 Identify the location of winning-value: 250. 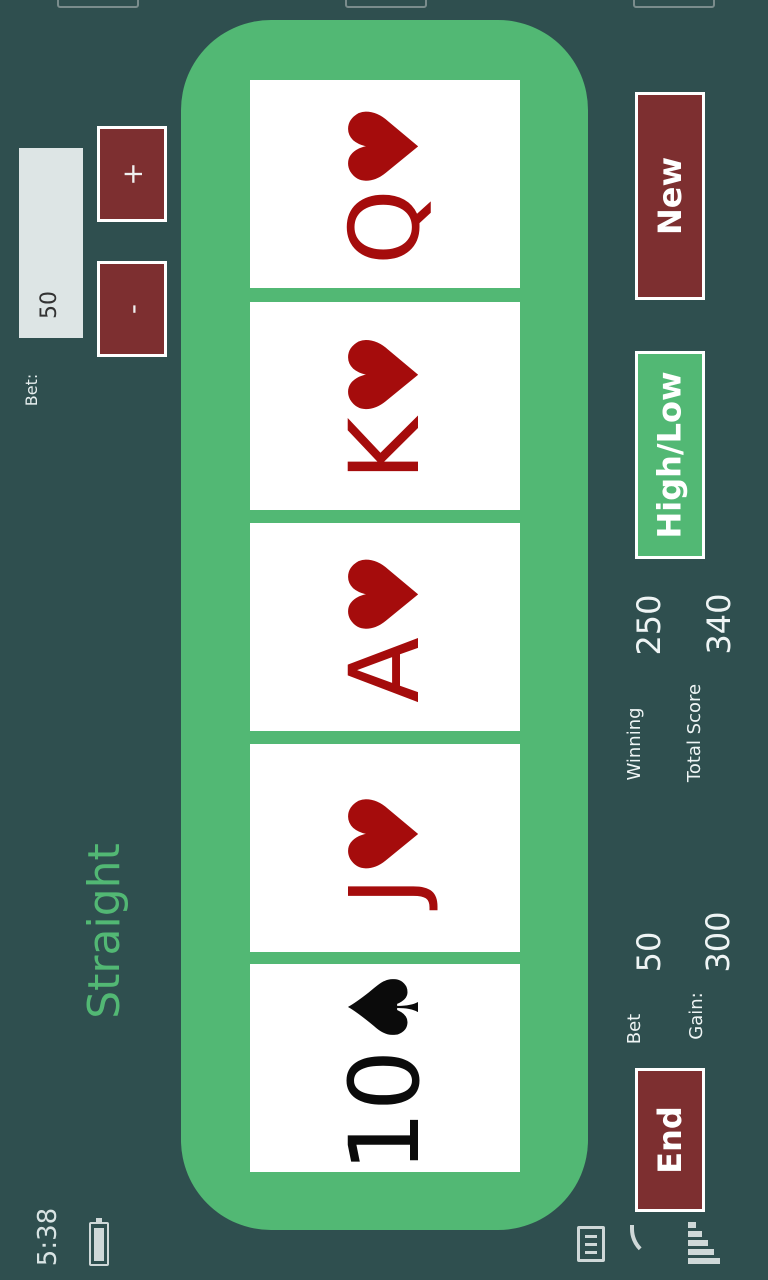
(649, 625).